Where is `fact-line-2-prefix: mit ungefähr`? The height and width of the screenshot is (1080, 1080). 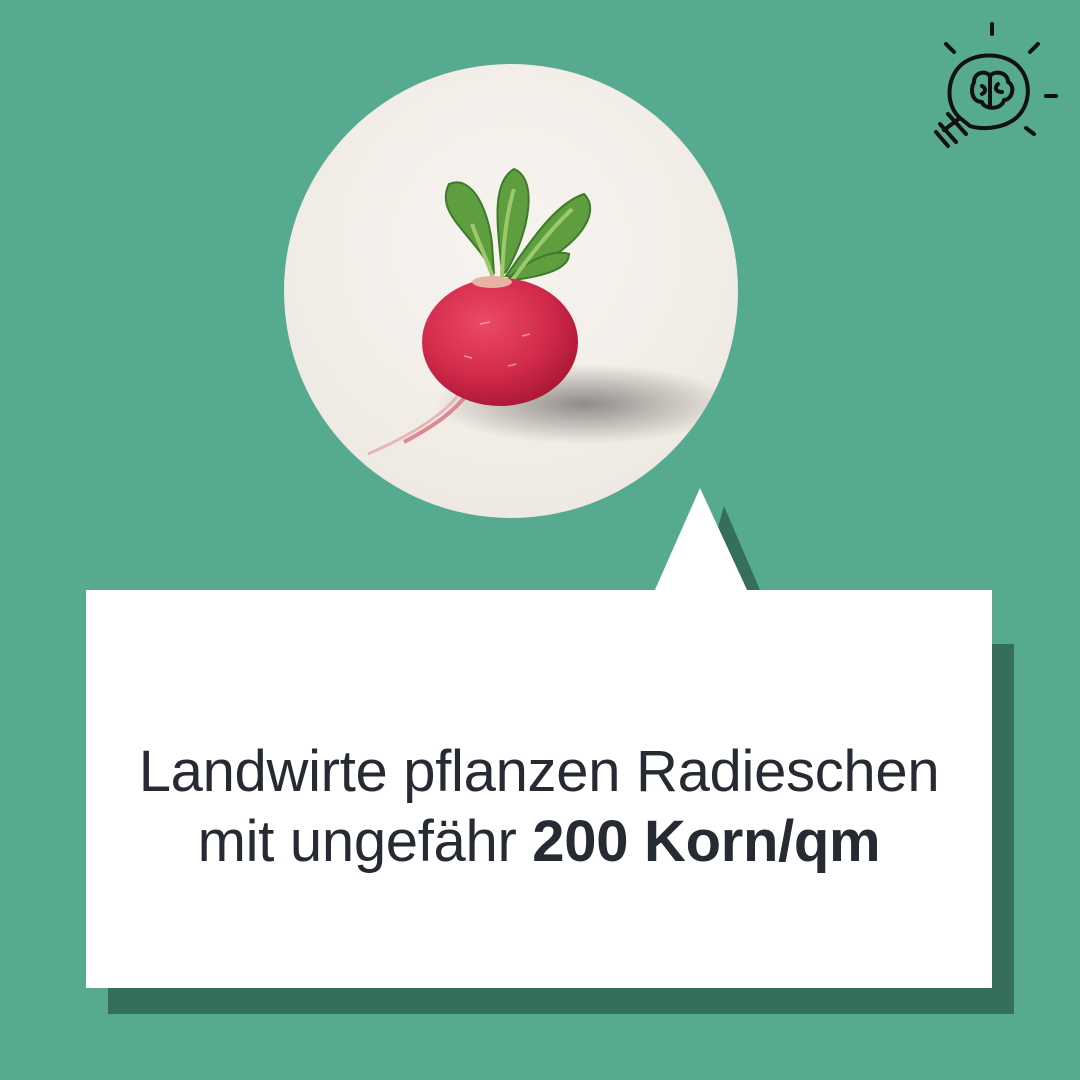 fact-line-2-prefix: mit ungefähr is located at coordinates (365, 841).